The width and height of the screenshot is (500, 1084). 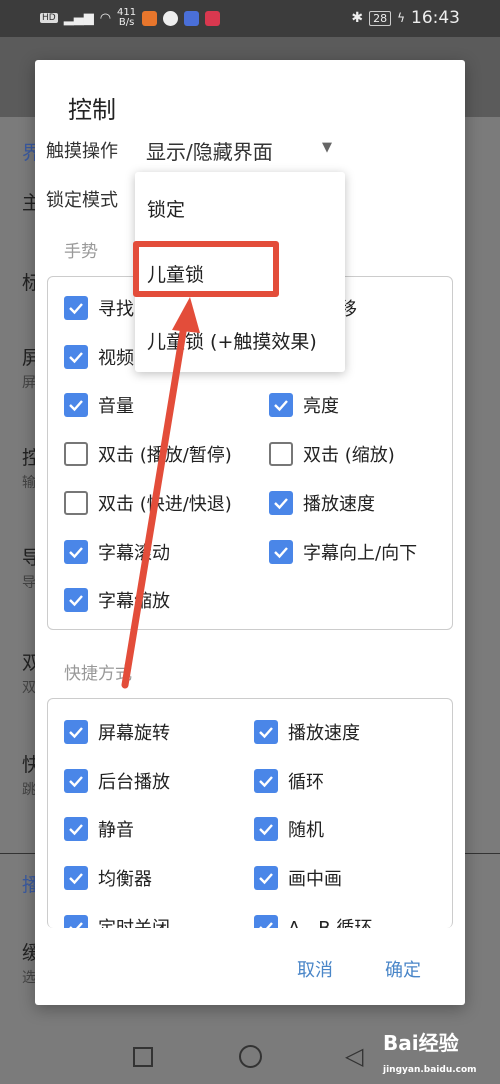 I want to click on navigation-bar: ◁ Bai经验 jingyan.baidu.com, so click(x=250, y=1053).